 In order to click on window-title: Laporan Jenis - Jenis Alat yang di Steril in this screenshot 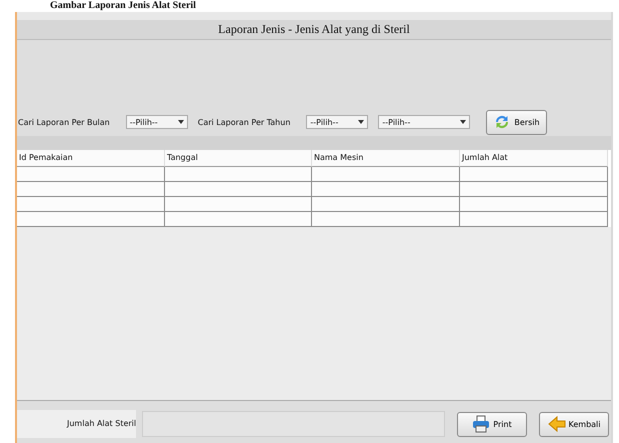, I will do `click(314, 29)`.